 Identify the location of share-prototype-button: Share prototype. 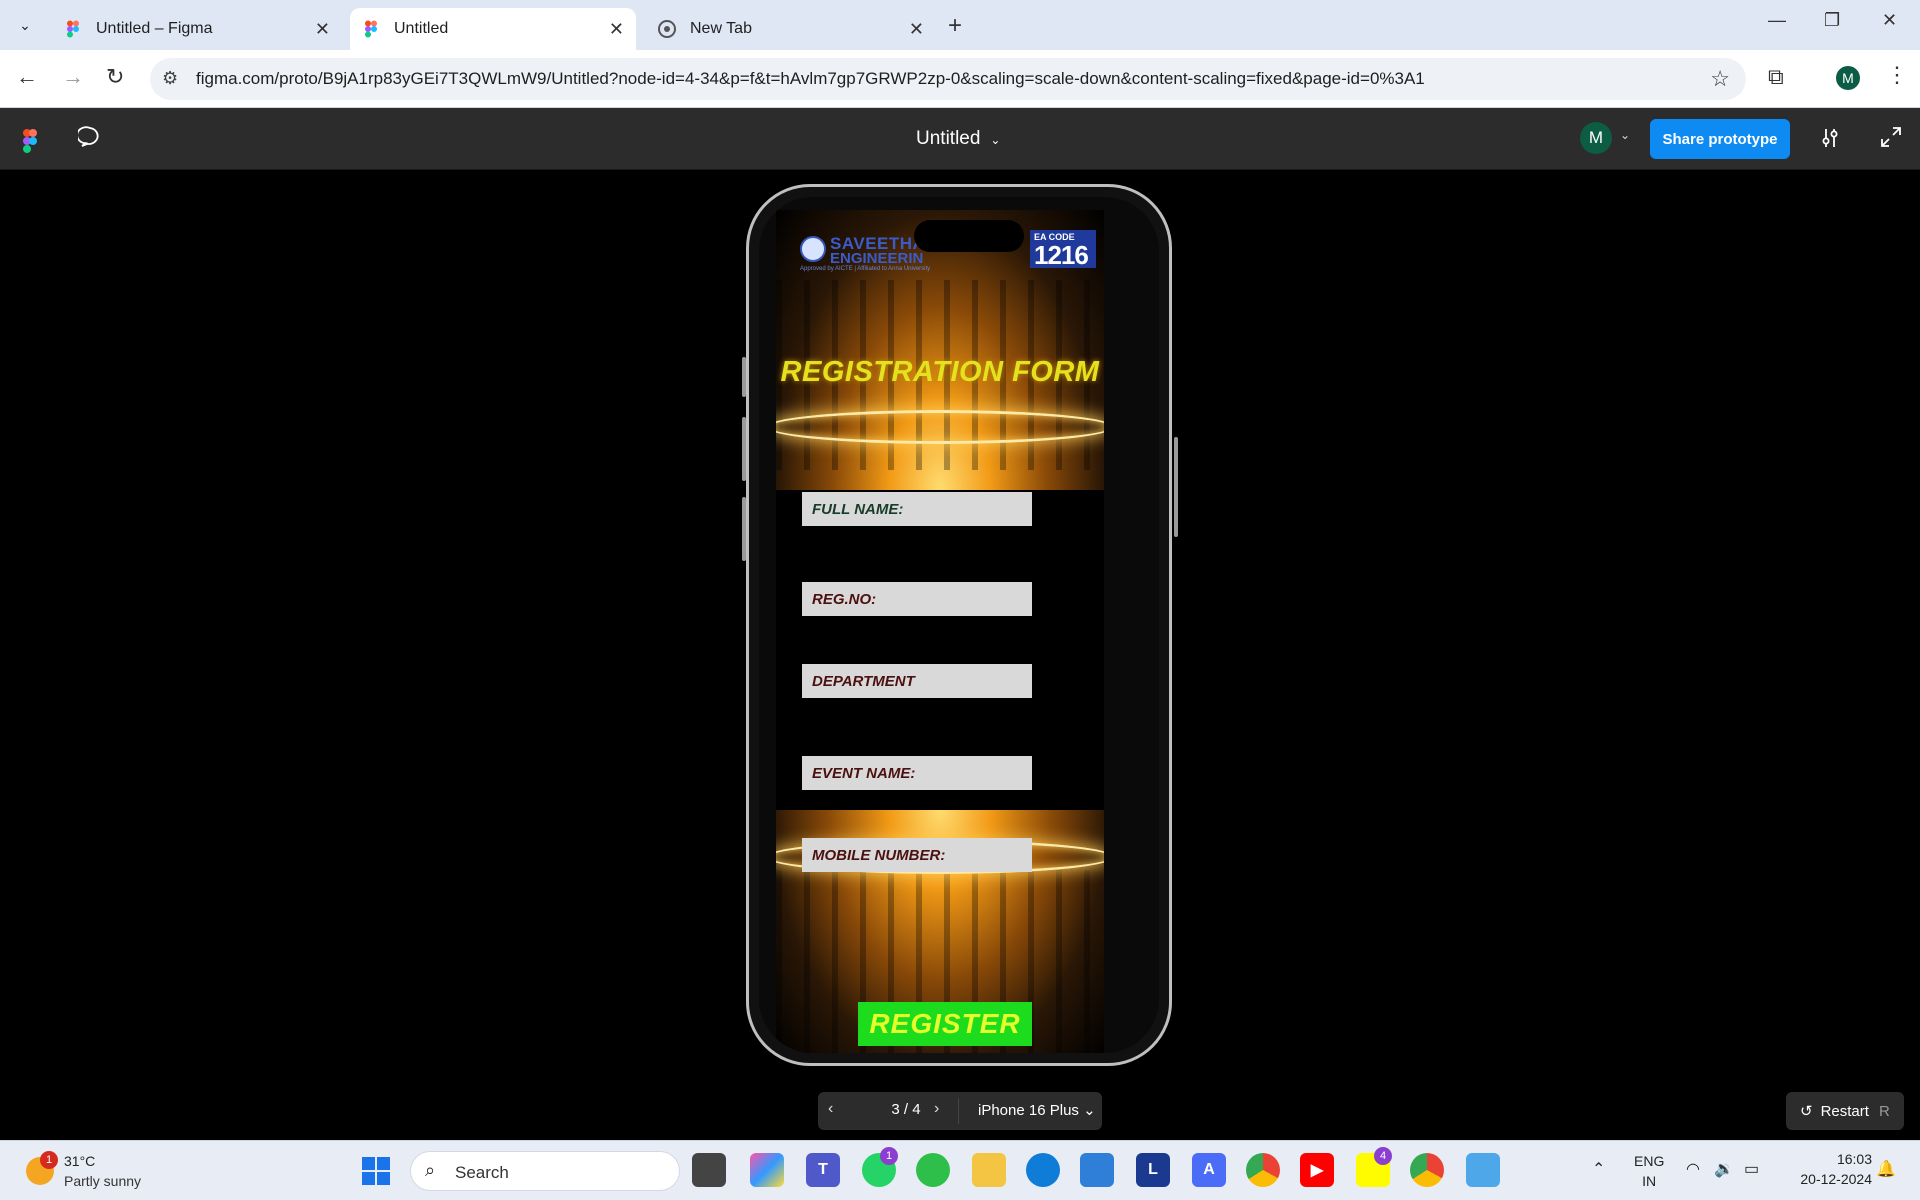
(1720, 139).